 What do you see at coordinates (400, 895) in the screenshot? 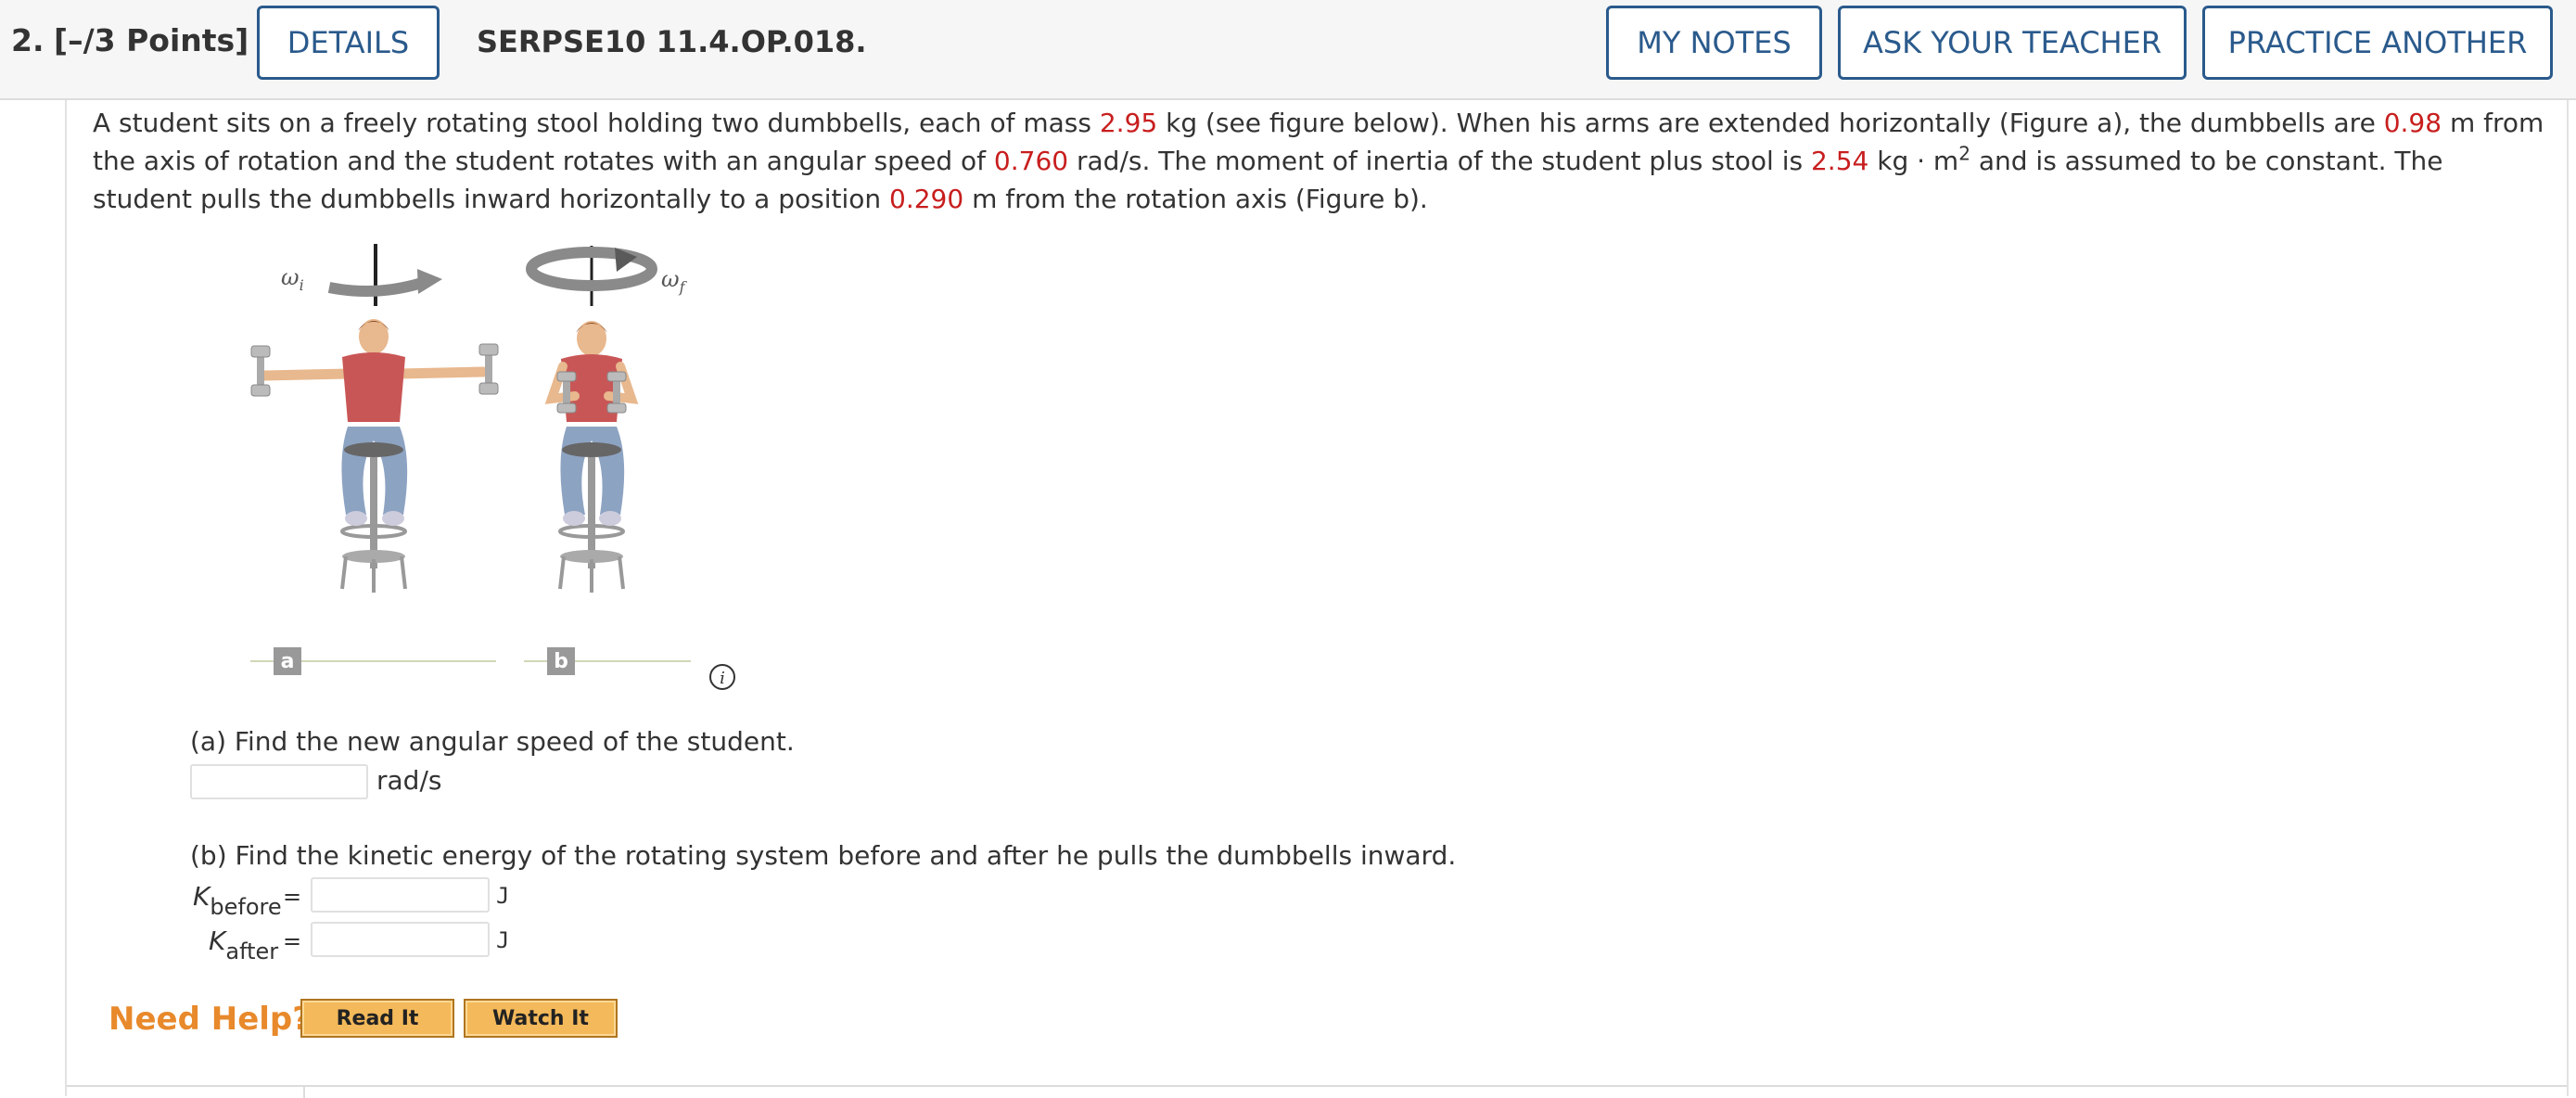
I see `k-before-input` at bounding box center [400, 895].